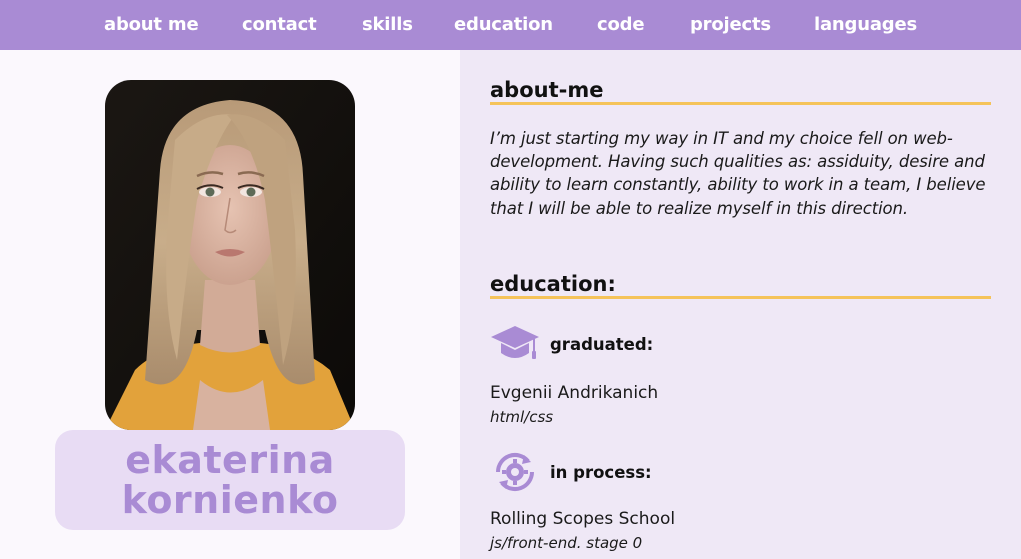 Image resolution: width=1021 pixels, height=559 pixels. I want to click on nav-link-education: education, so click(503, 25).